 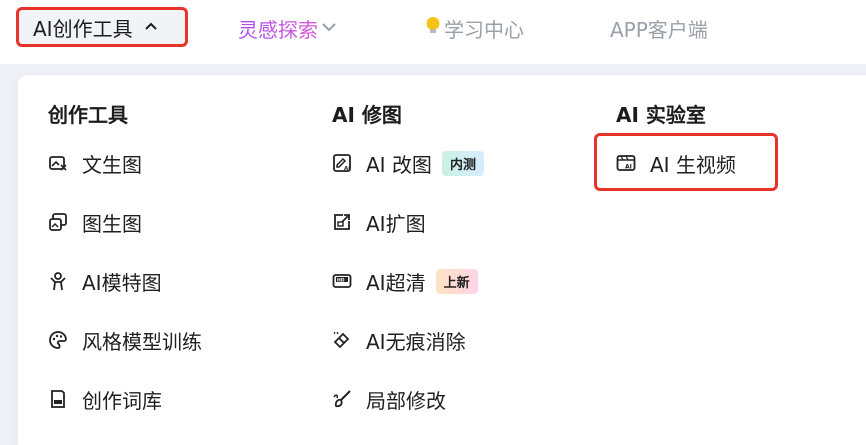 I want to click on nav-app-client-label: APP客户端, so click(x=659, y=29).